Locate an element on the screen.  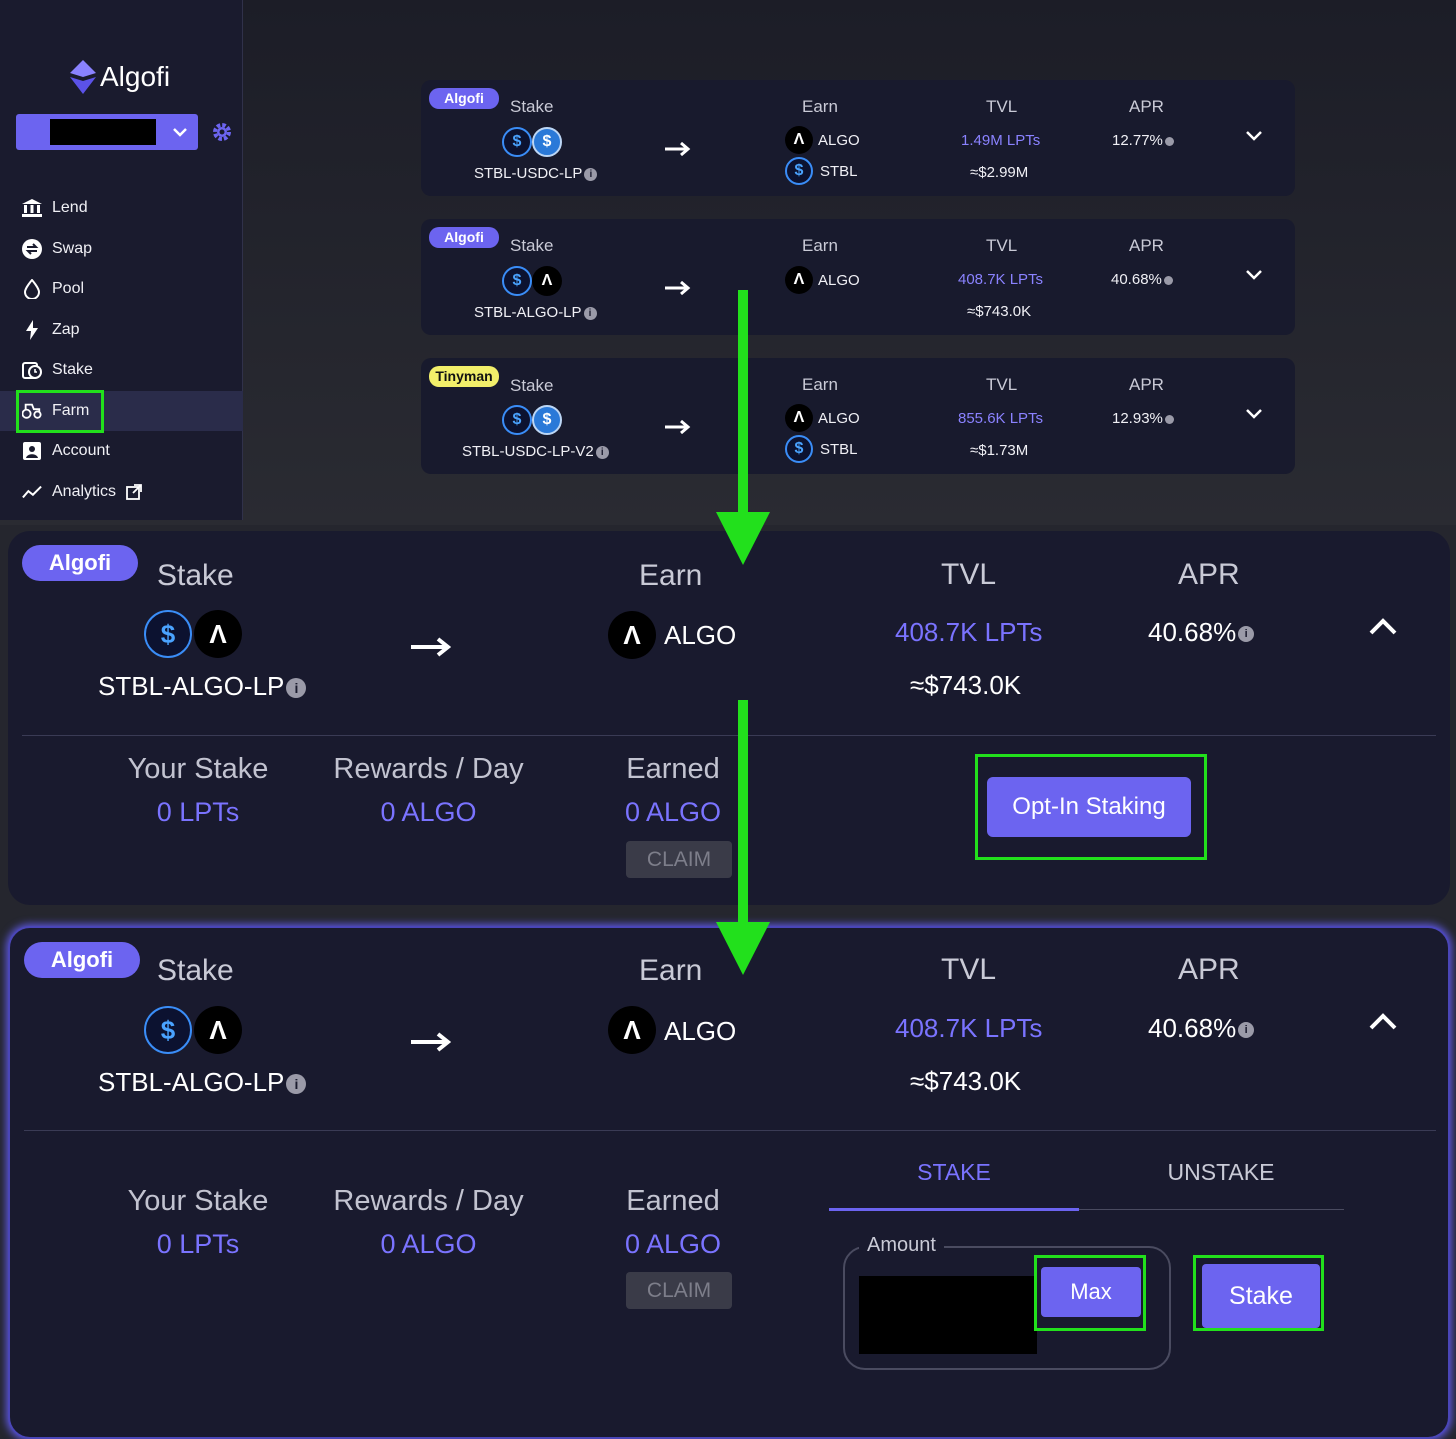
sidebar-item-pool: Pool is located at coordinates (121, 289).